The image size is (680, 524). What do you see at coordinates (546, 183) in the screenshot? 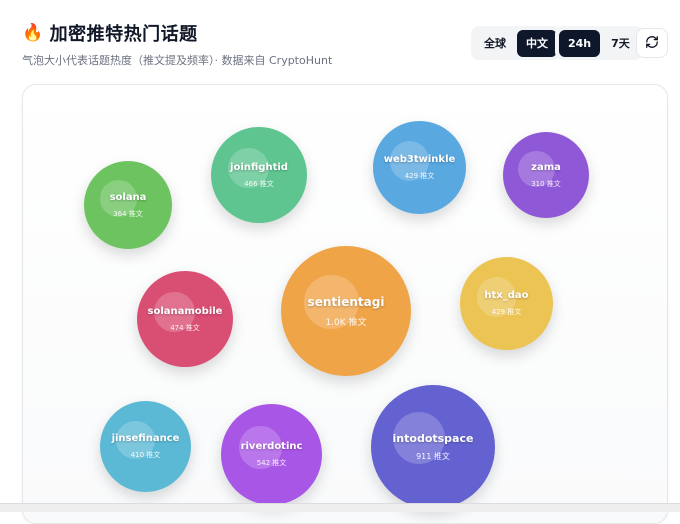
I see `bubble-tweet-count: 310 推文` at bounding box center [546, 183].